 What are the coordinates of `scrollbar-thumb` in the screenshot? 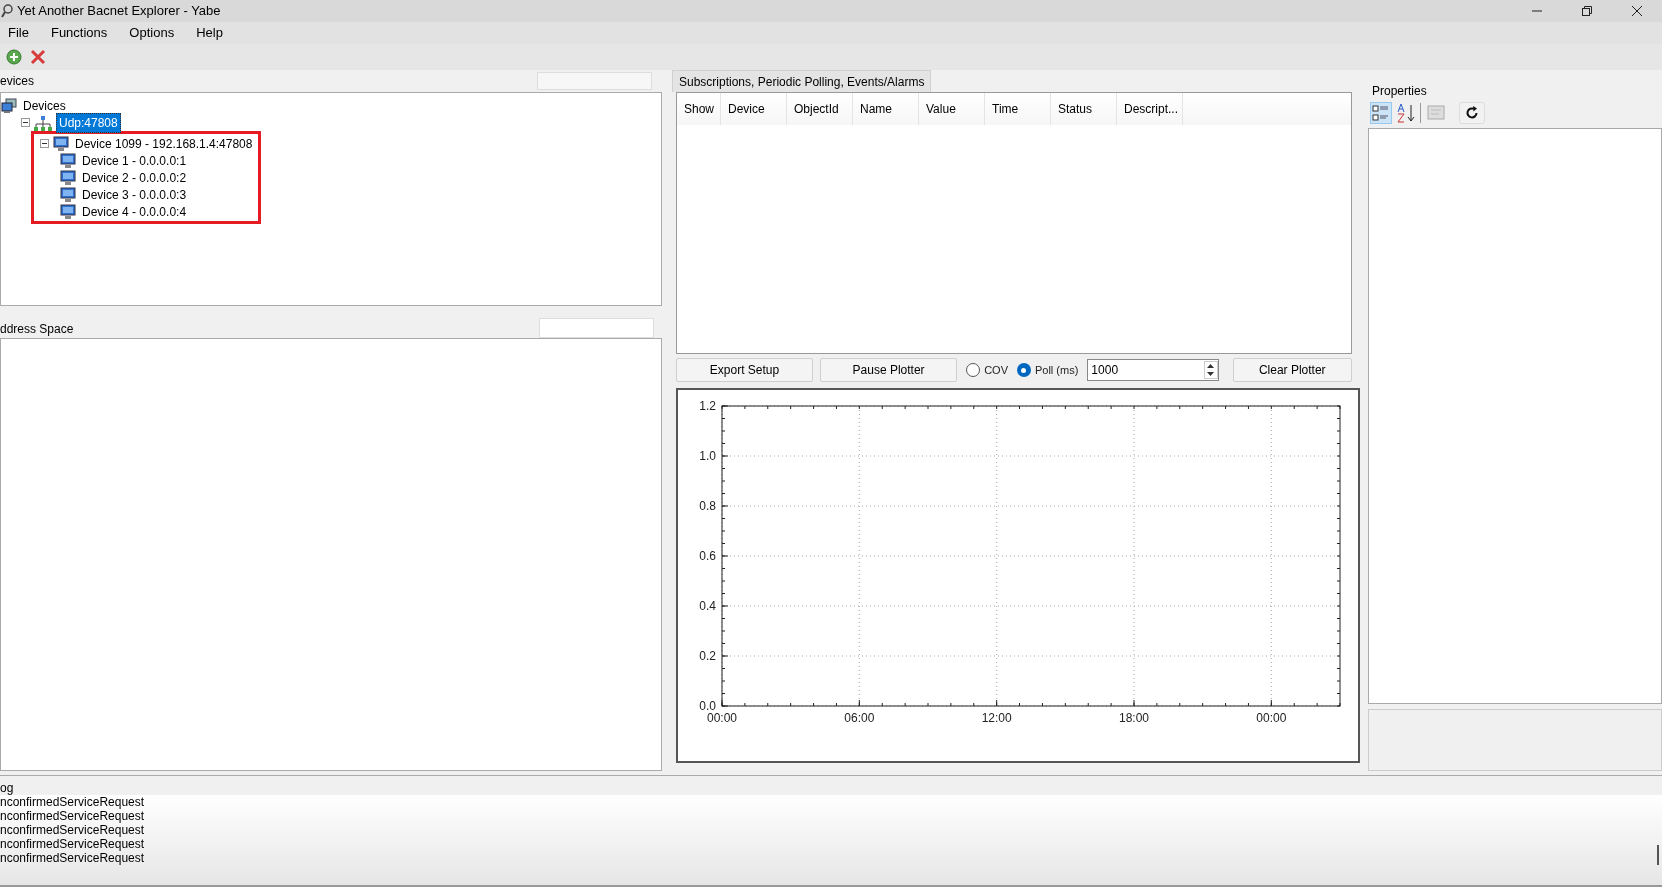 It's located at (1658, 855).